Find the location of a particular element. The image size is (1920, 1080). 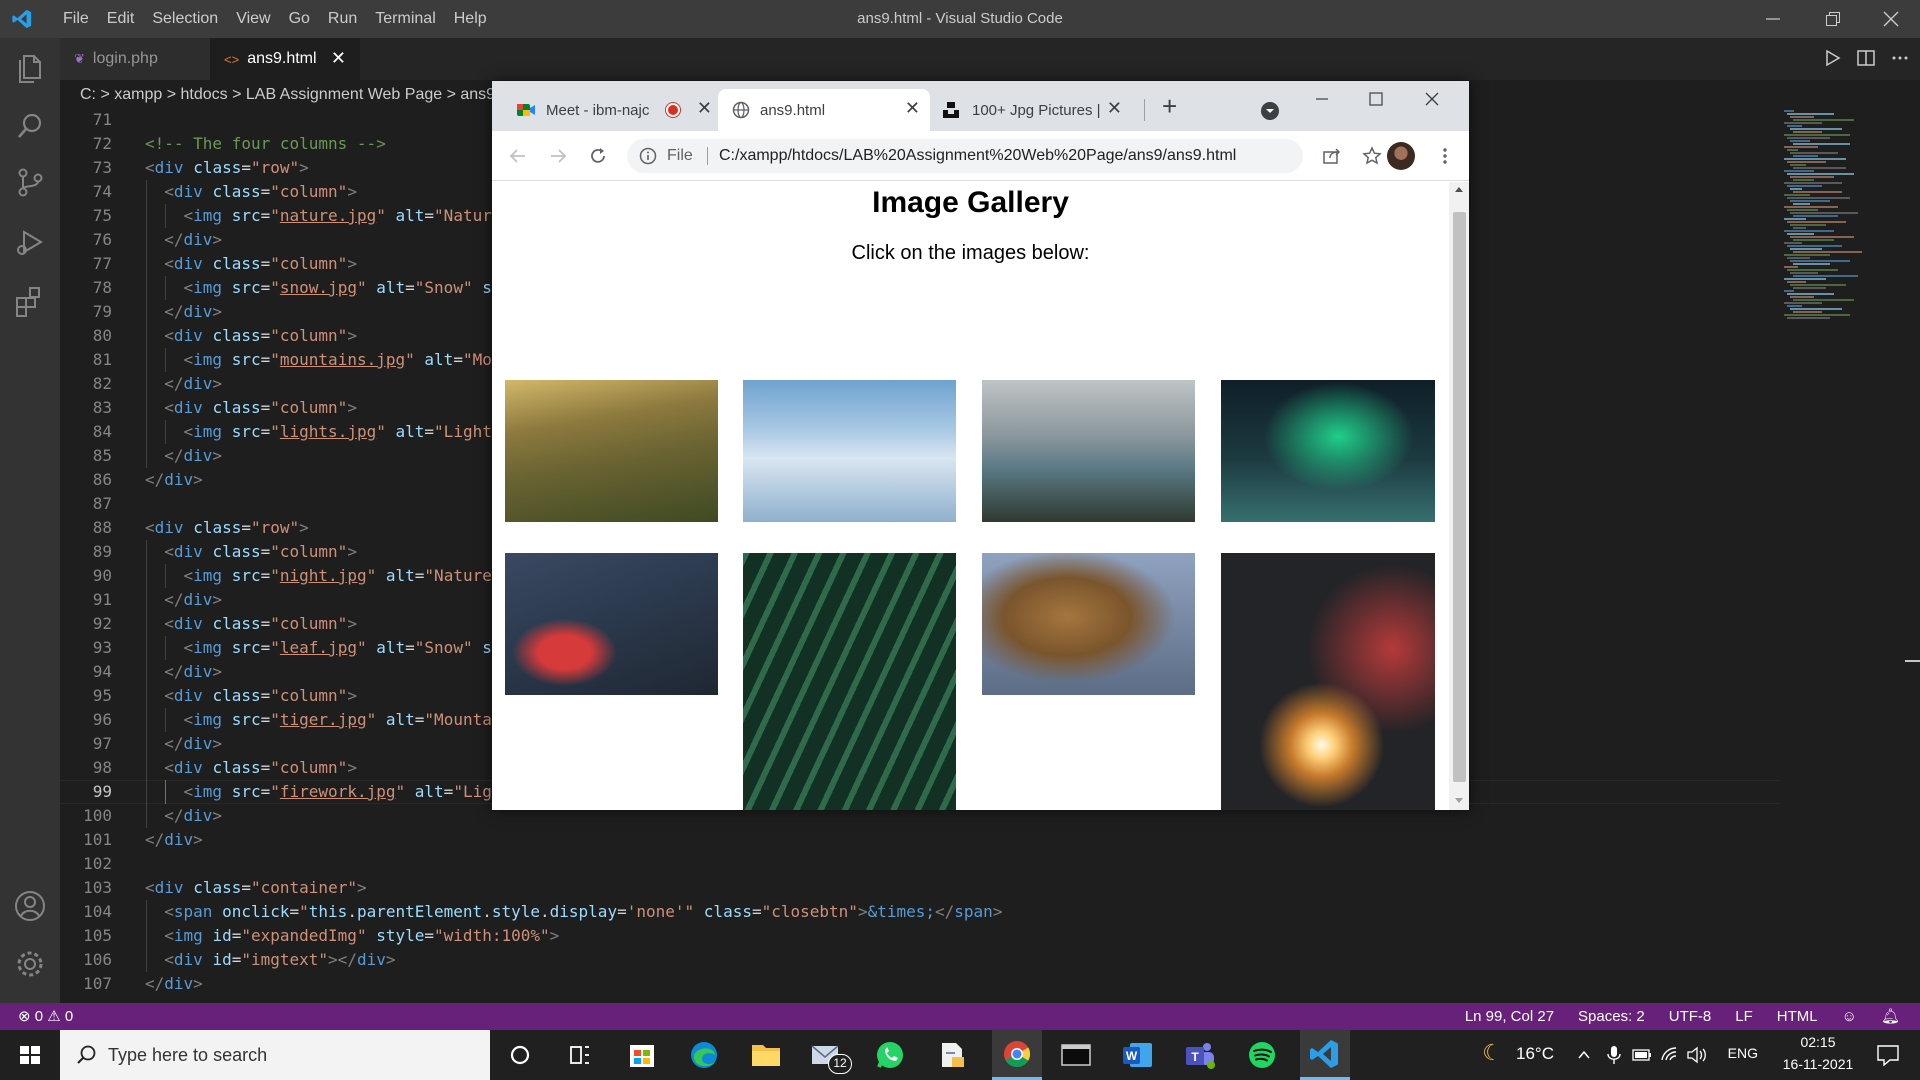

source-control-icon is located at coordinates (30, 182).